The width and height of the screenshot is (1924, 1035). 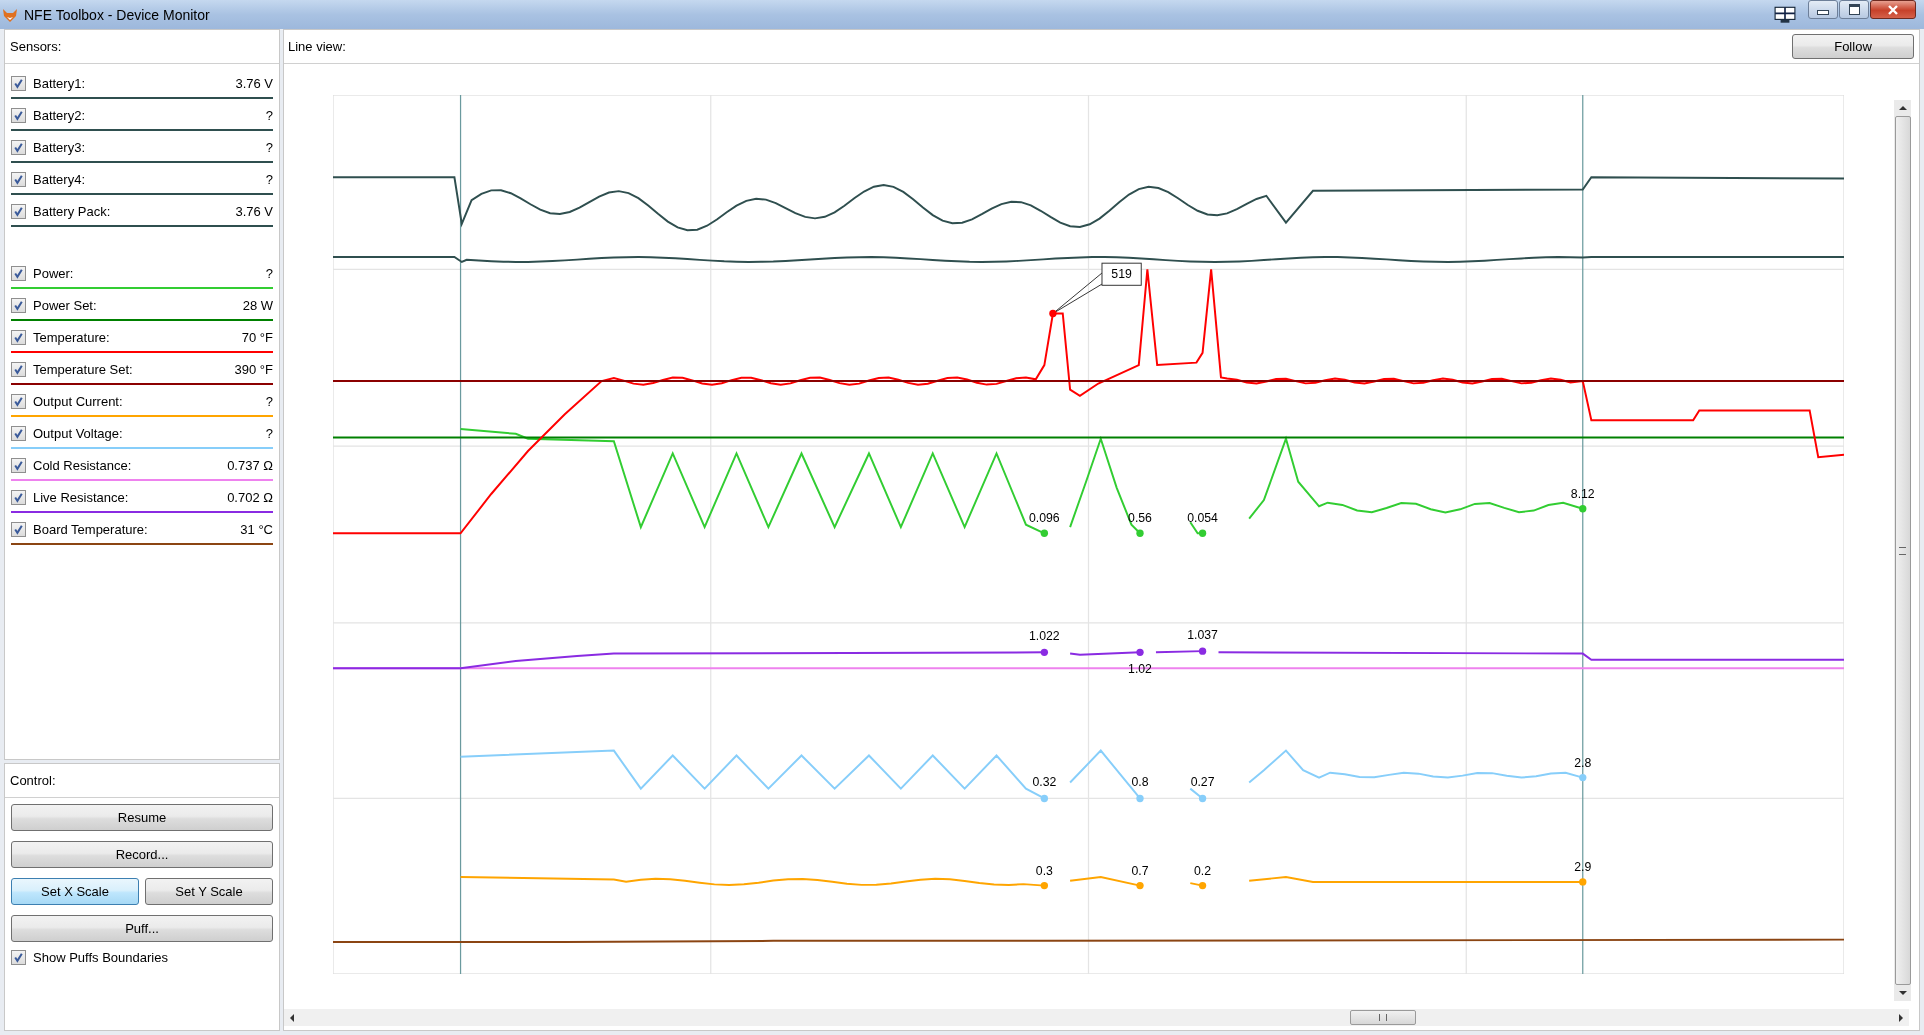 I want to click on horizontal-scrollbar, so click(x=1096, y=1017).